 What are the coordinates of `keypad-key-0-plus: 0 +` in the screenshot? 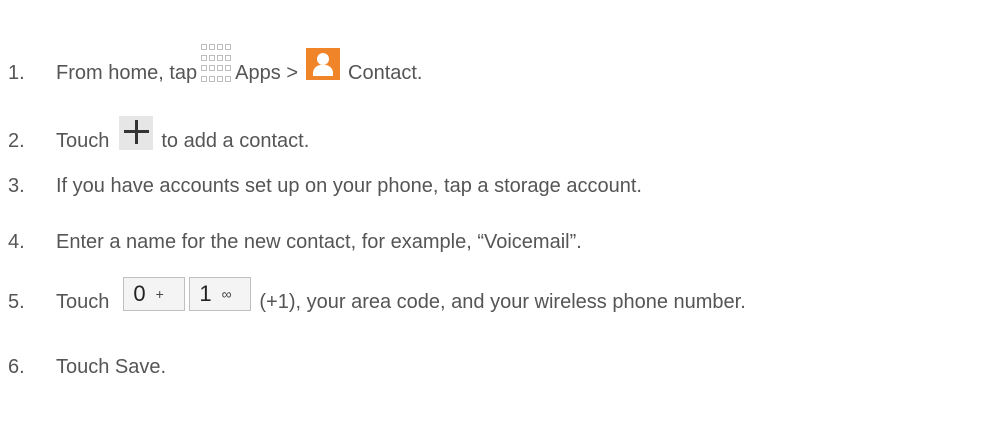 It's located at (154, 294).